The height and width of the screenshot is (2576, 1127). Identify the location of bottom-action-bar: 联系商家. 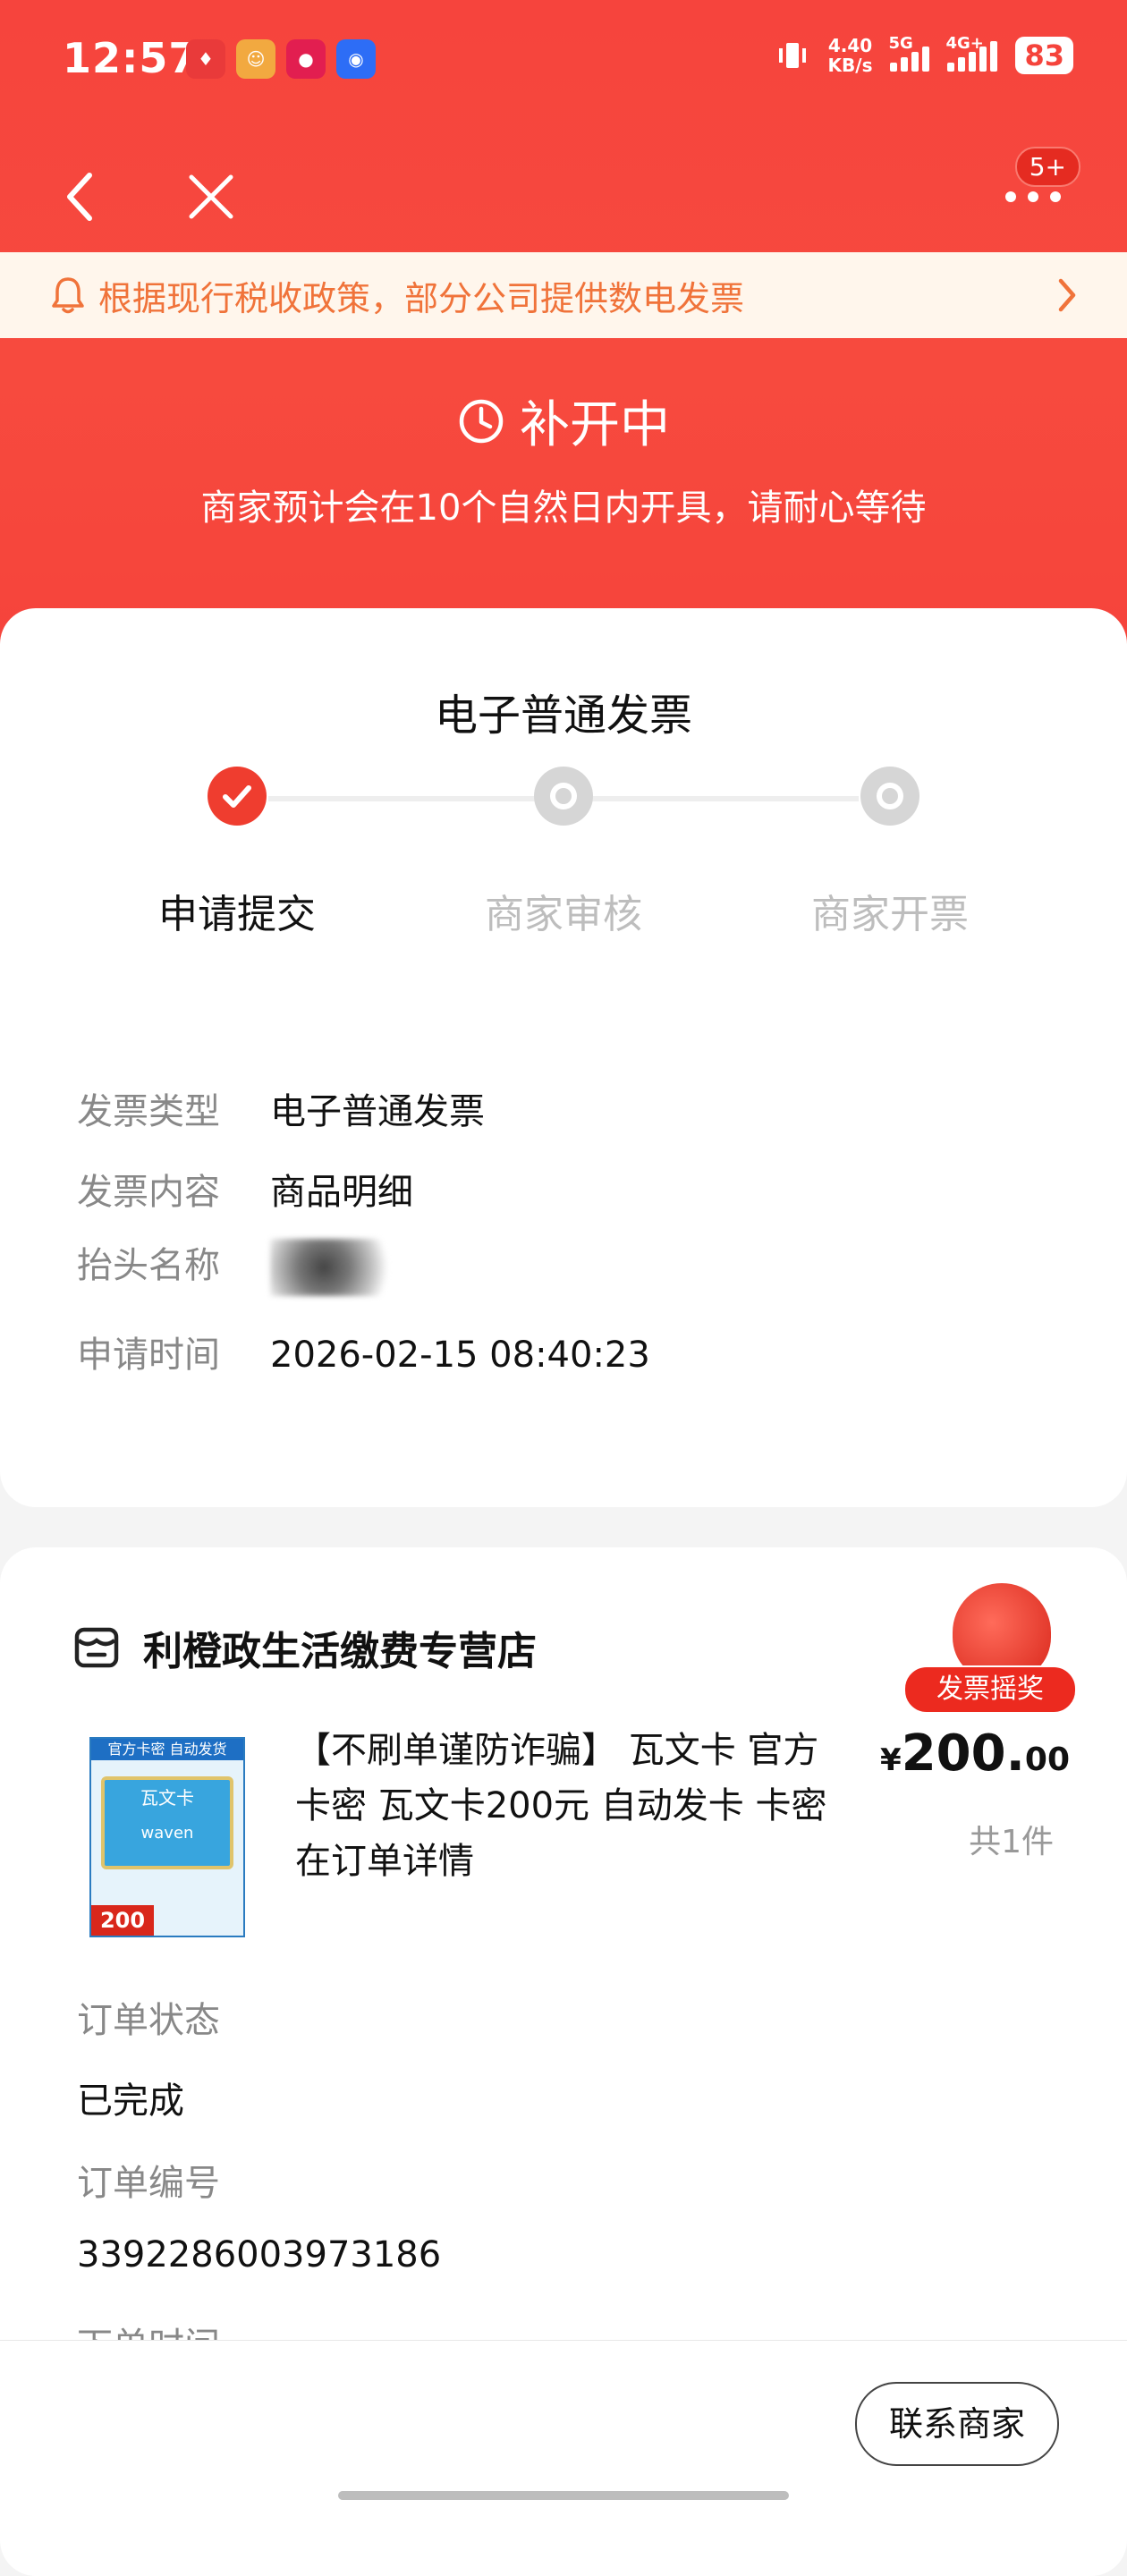
(563, 2422).